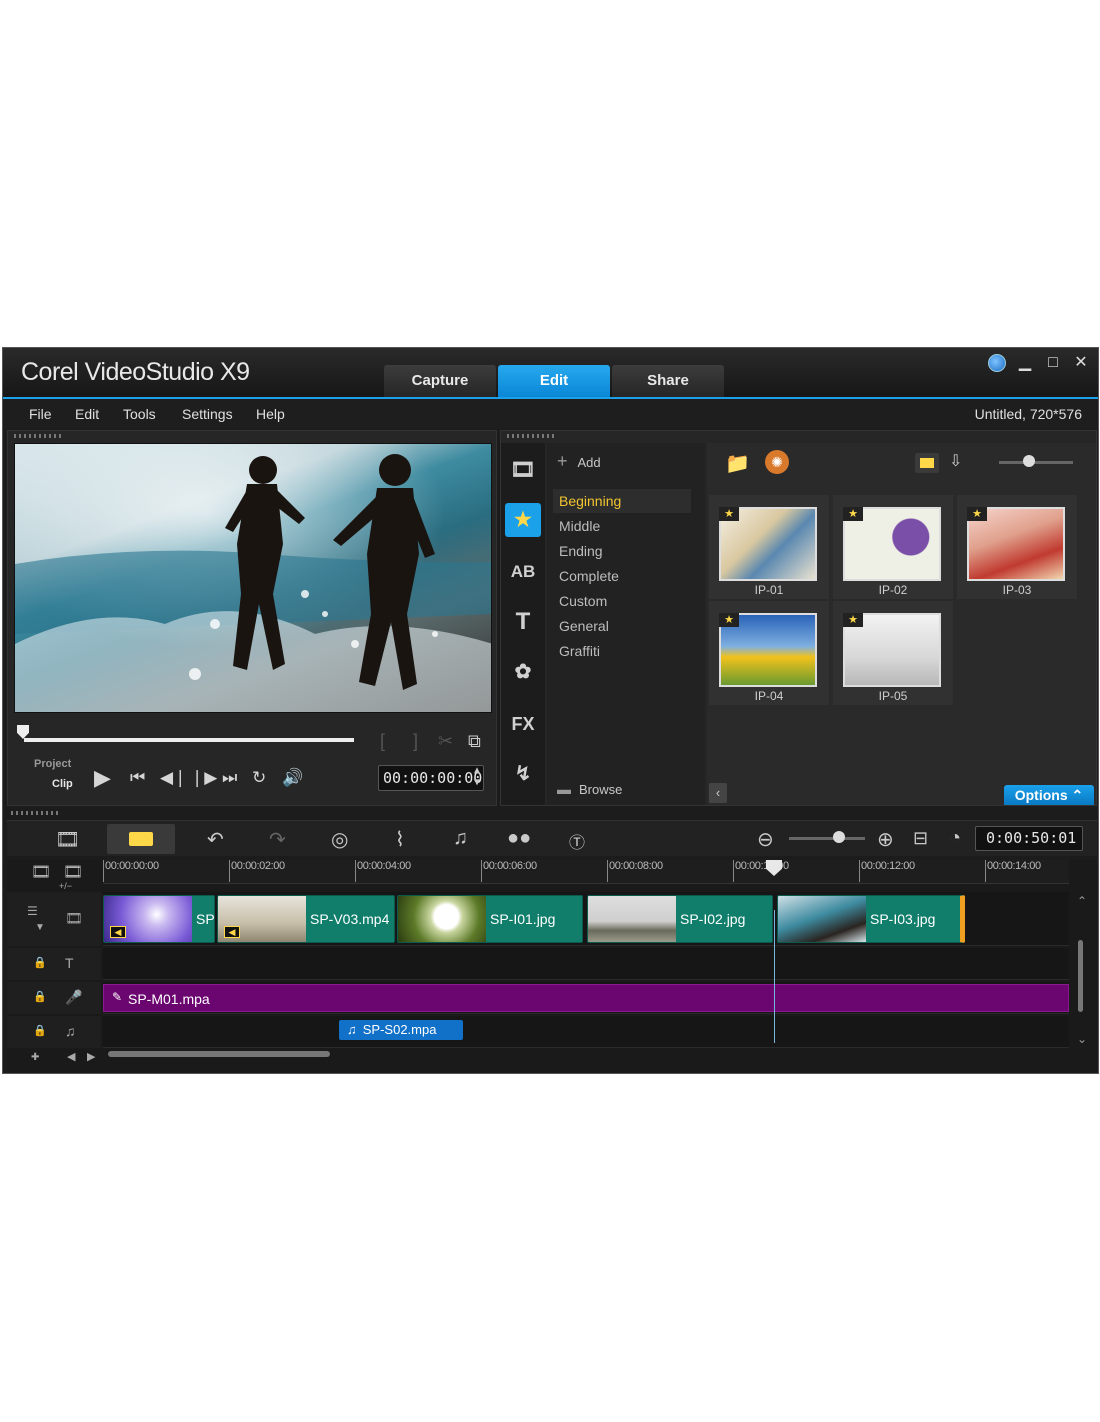 The image size is (1100, 1422). Describe the element at coordinates (139, 414) in the screenshot. I see `menu-tools: Tools` at that location.